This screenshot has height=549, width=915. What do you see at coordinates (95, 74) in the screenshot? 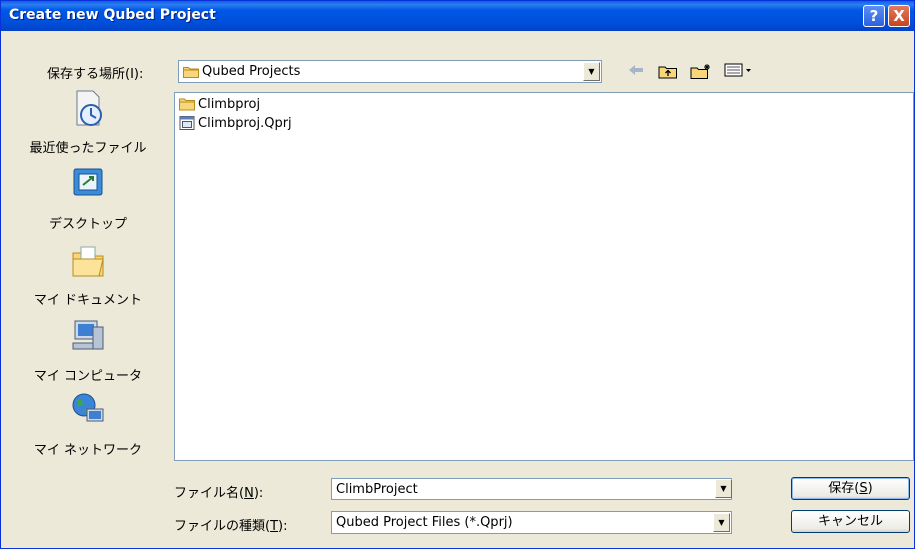
I see `location-label: 保存する場所(I):` at bounding box center [95, 74].